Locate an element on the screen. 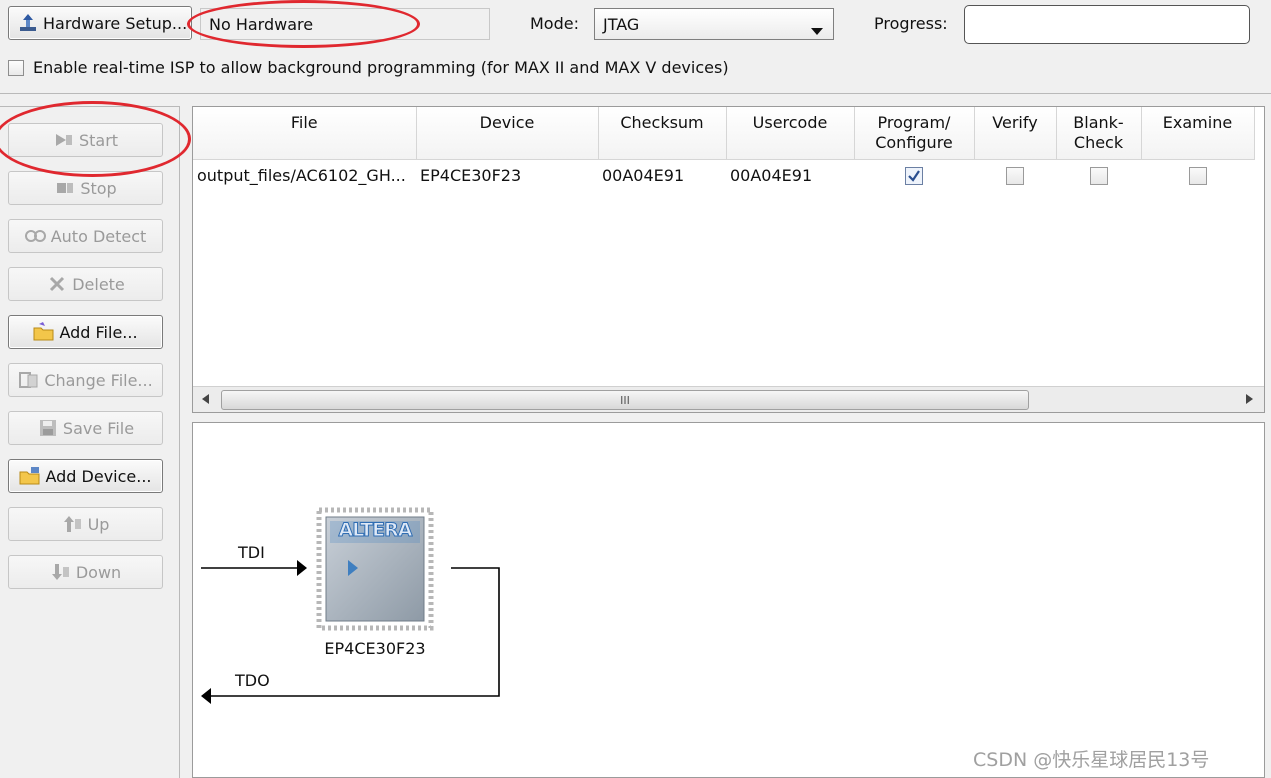 This screenshot has width=1271, height=778. horizontal-scrollbar: III is located at coordinates (728, 399).